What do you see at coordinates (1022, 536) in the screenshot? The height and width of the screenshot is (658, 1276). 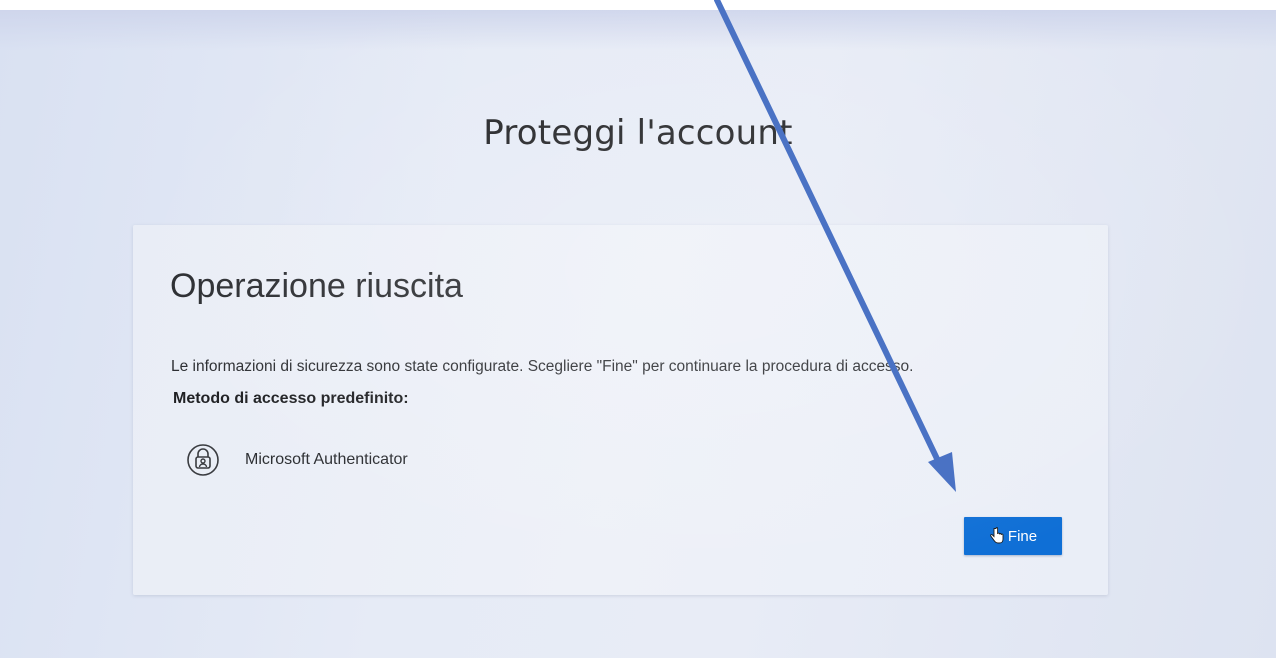 I see `finish-button-label: Fine` at bounding box center [1022, 536].